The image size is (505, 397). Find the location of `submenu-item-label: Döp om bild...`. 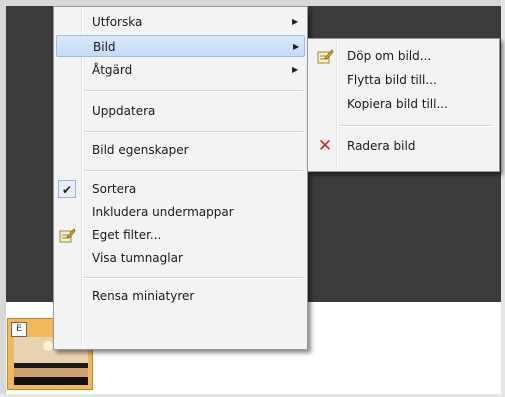

submenu-item-label: Döp om bild... is located at coordinates (389, 56).